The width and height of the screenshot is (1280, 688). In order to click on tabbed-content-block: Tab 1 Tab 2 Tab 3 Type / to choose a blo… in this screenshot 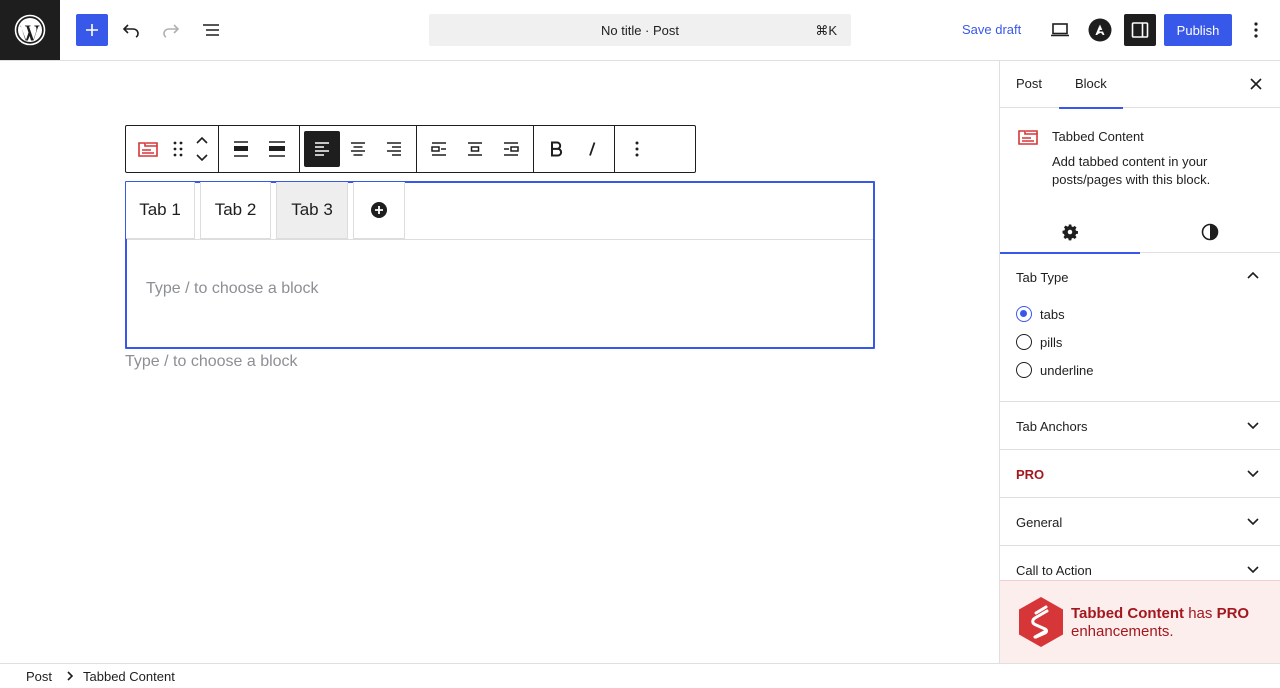, I will do `click(500, 265)`.